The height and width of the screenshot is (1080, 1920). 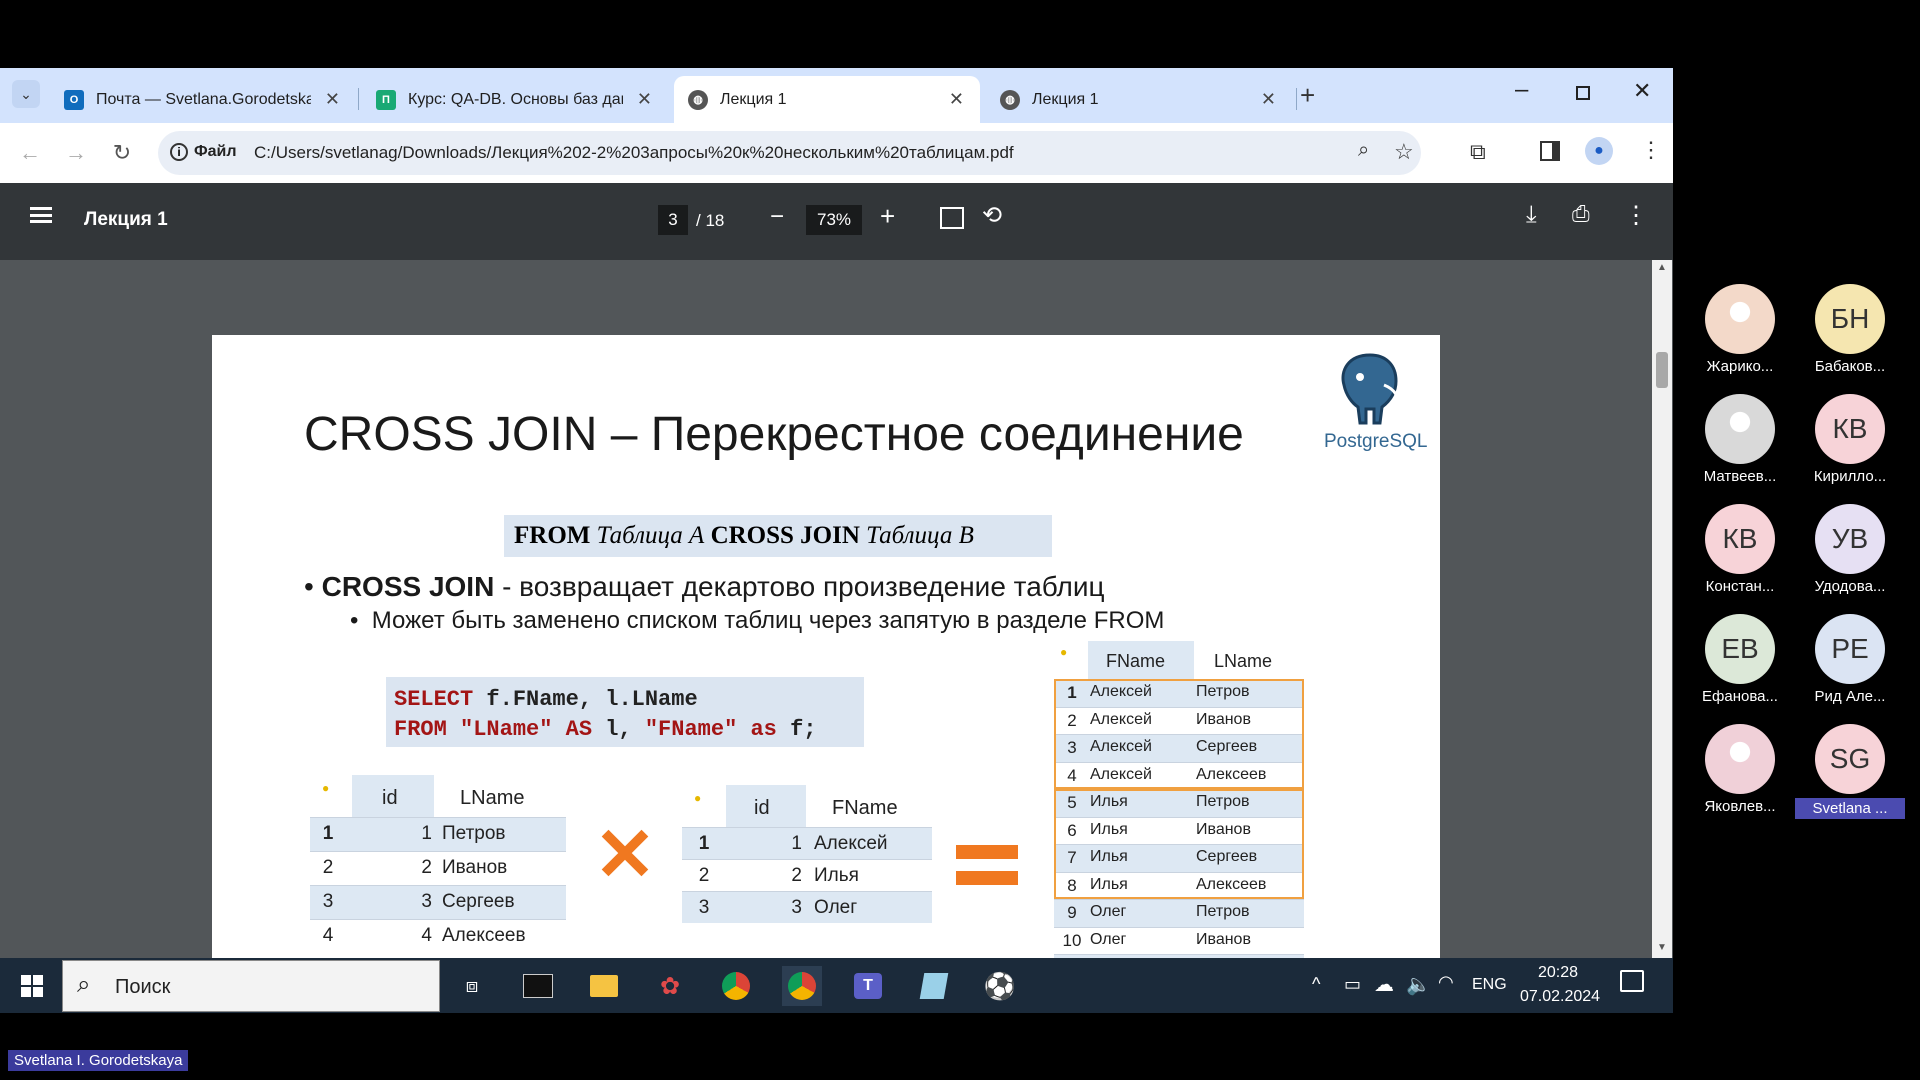 I want to click on download-icon: ⤓, so click(x=1531, y=215).